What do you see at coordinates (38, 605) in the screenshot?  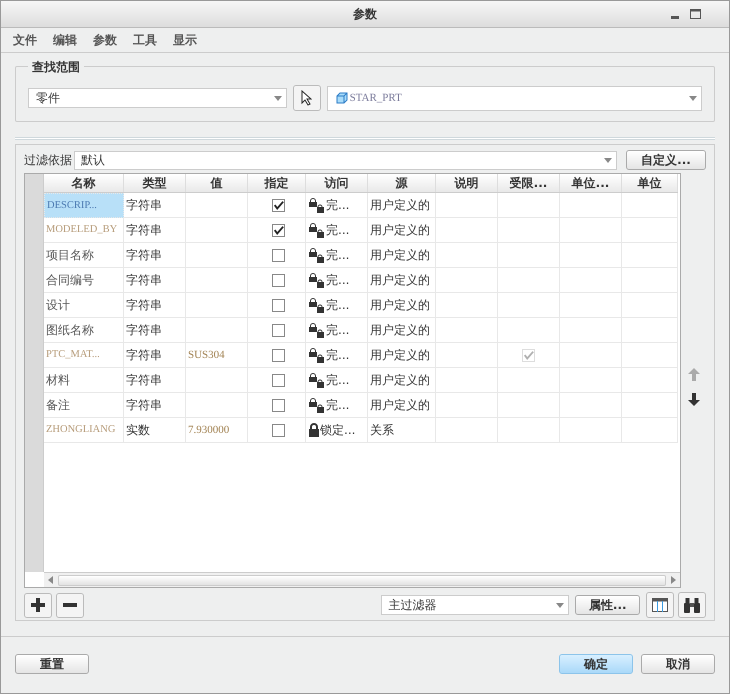 I see `add-button` at bounding box center [38, 605].